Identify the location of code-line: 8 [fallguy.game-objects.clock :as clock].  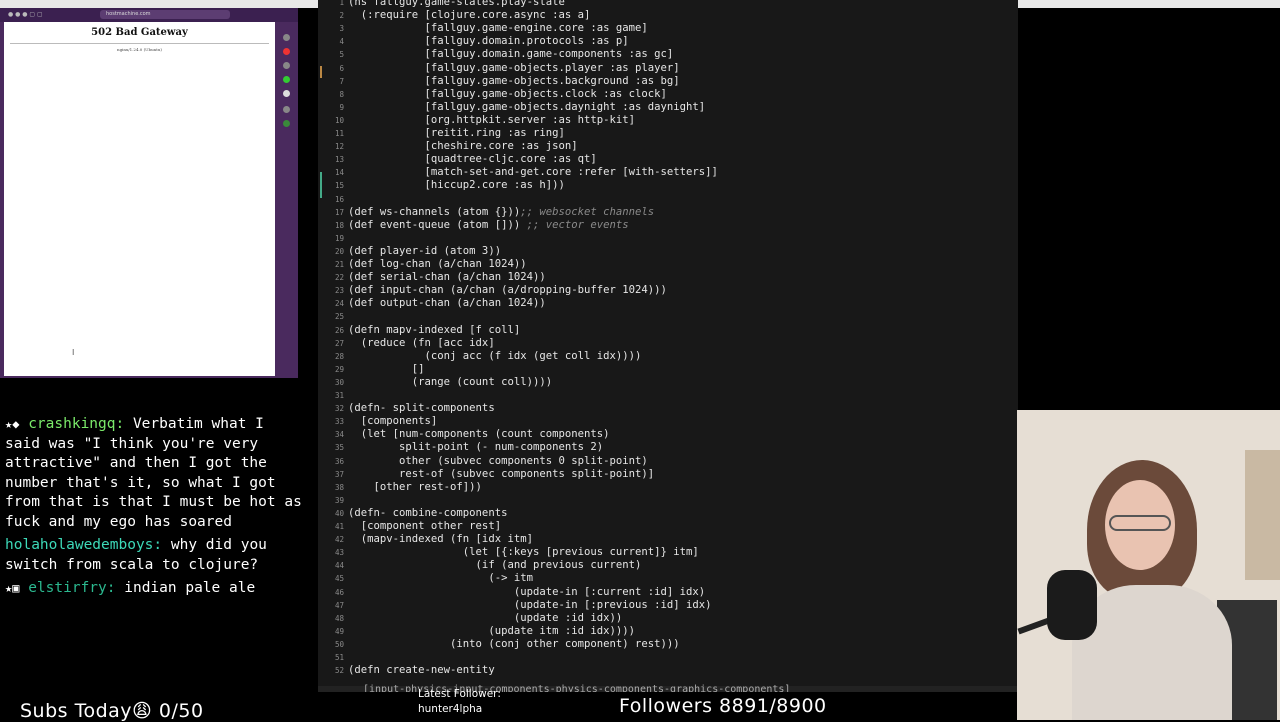
(668, 94).